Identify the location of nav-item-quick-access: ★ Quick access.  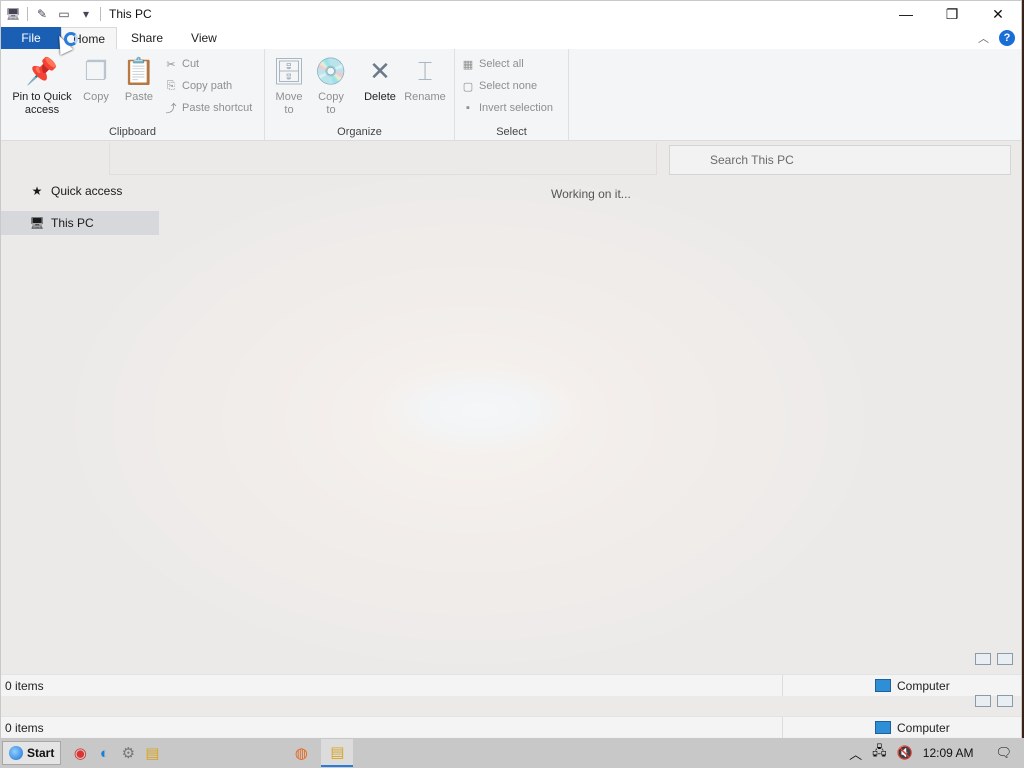
(80, 191).